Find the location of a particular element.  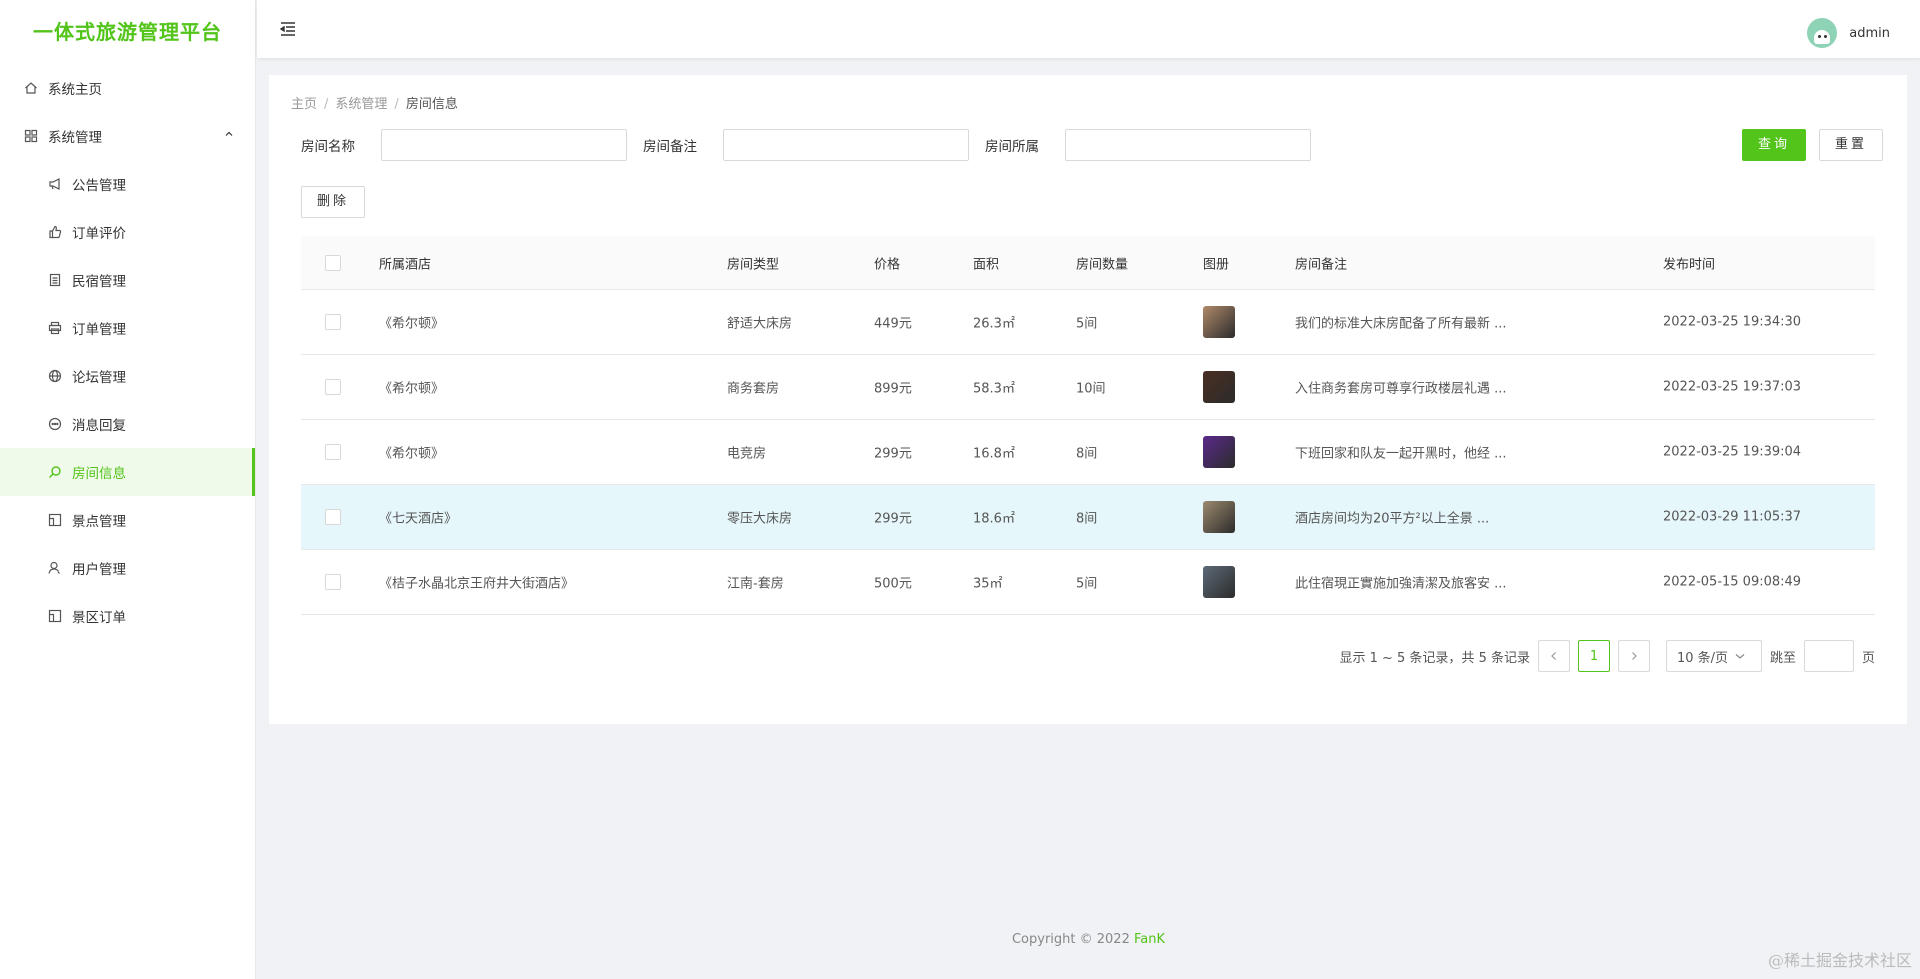

megaphone-icon is located at coordinates (55, 184).